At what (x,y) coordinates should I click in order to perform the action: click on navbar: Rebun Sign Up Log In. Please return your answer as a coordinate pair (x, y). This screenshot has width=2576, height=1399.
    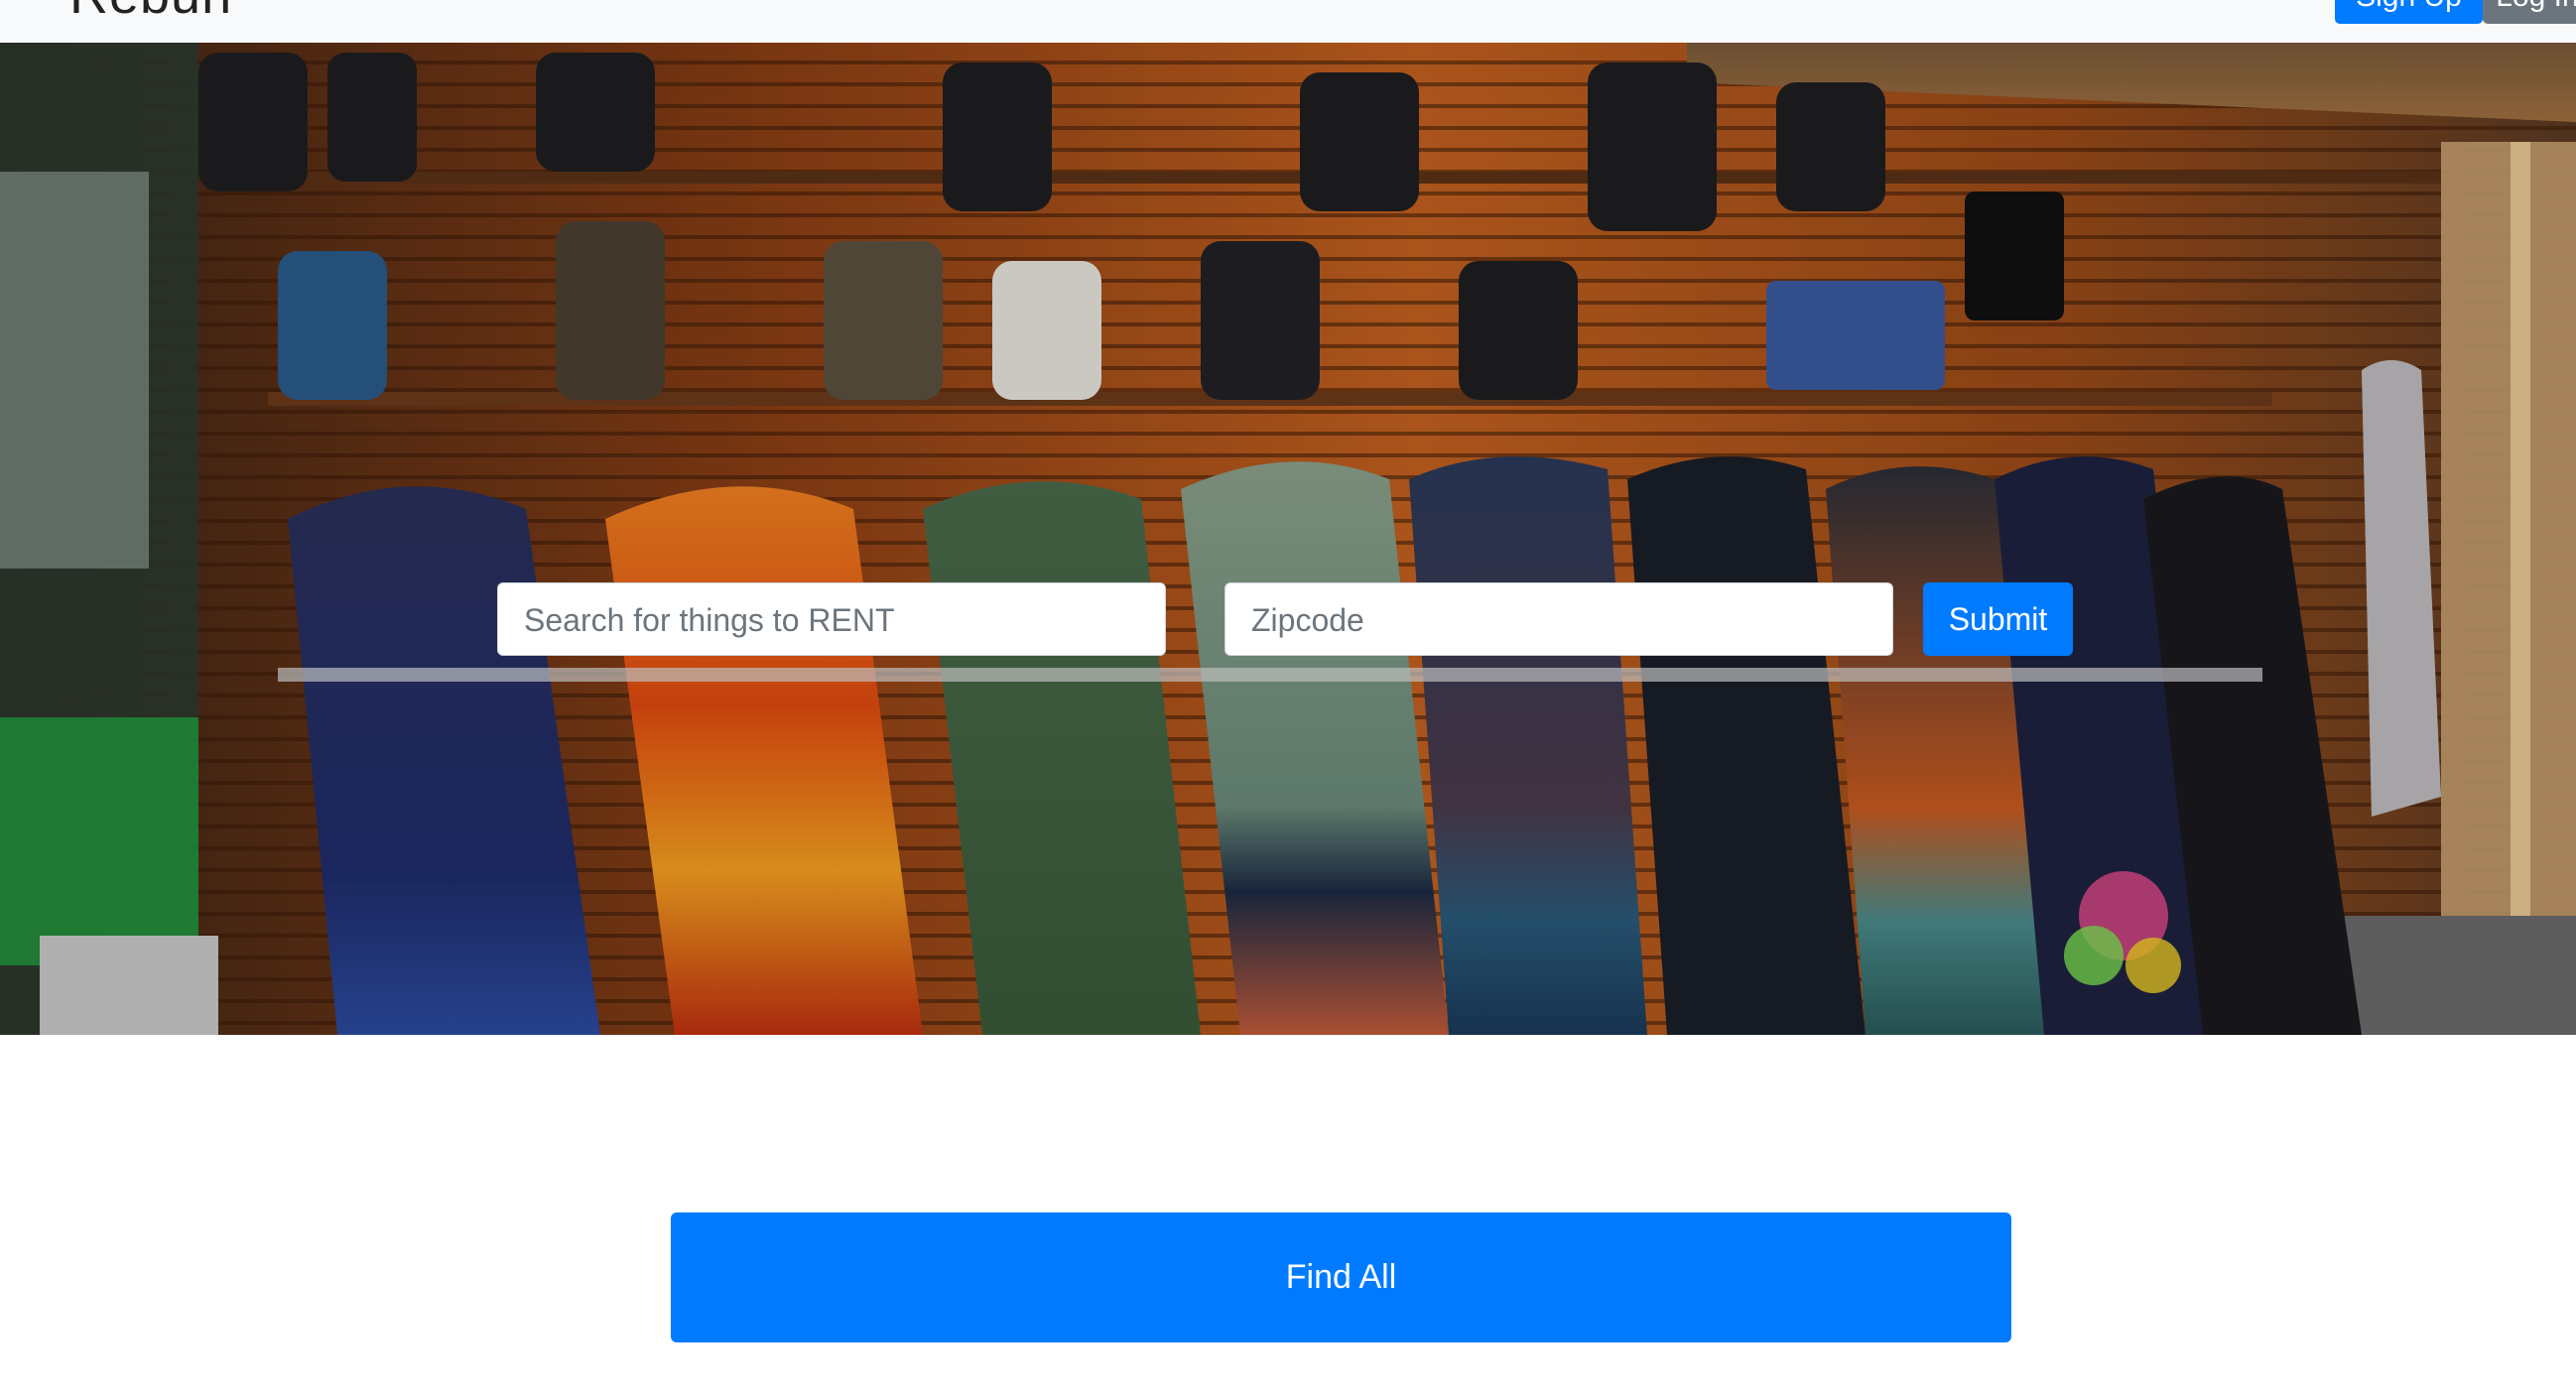
    Looking at the image, I should click on (1288, 22).